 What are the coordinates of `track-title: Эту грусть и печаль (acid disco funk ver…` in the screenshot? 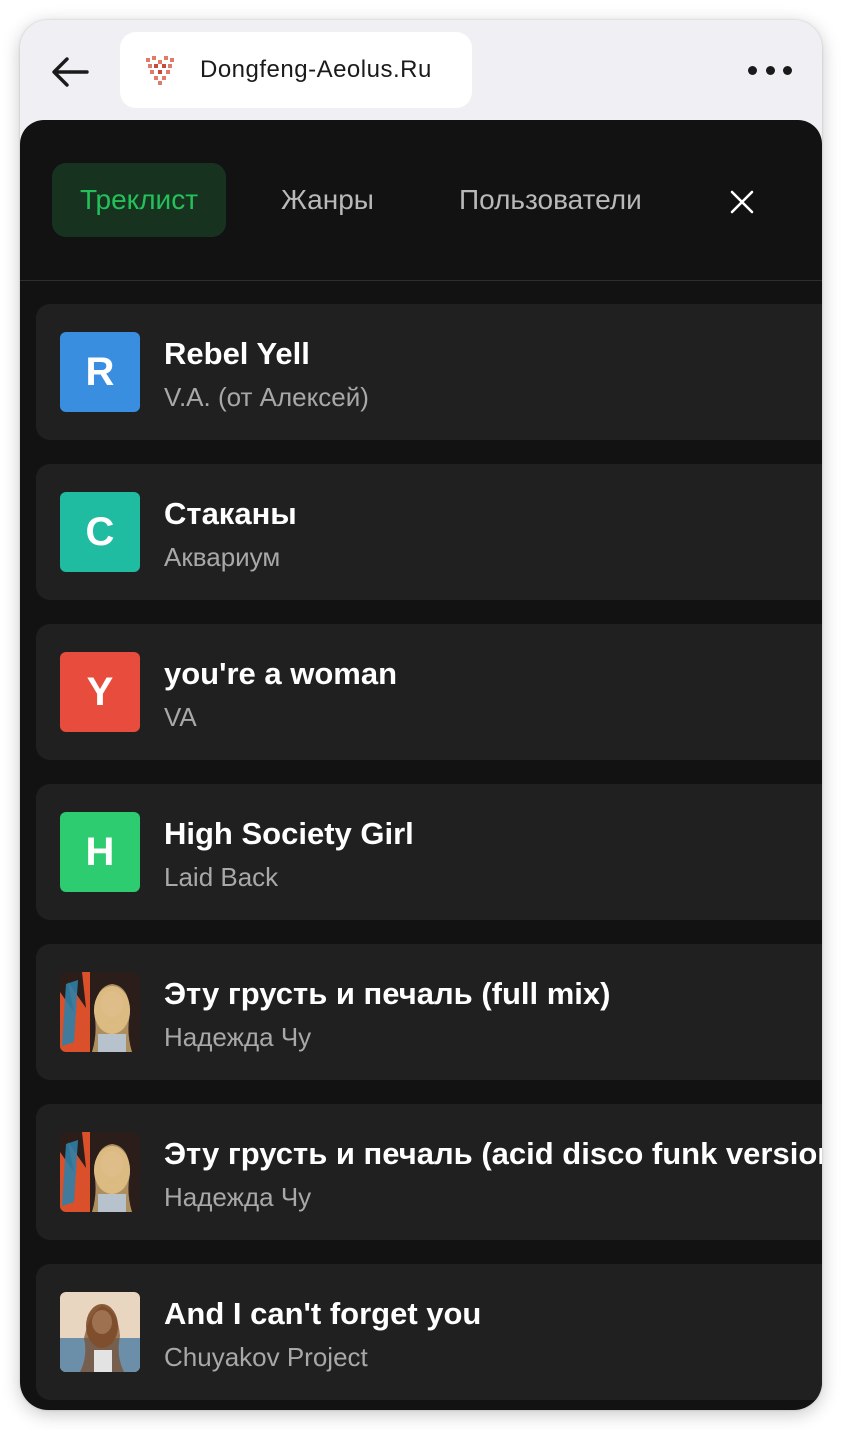 It's located at (493, 1153).